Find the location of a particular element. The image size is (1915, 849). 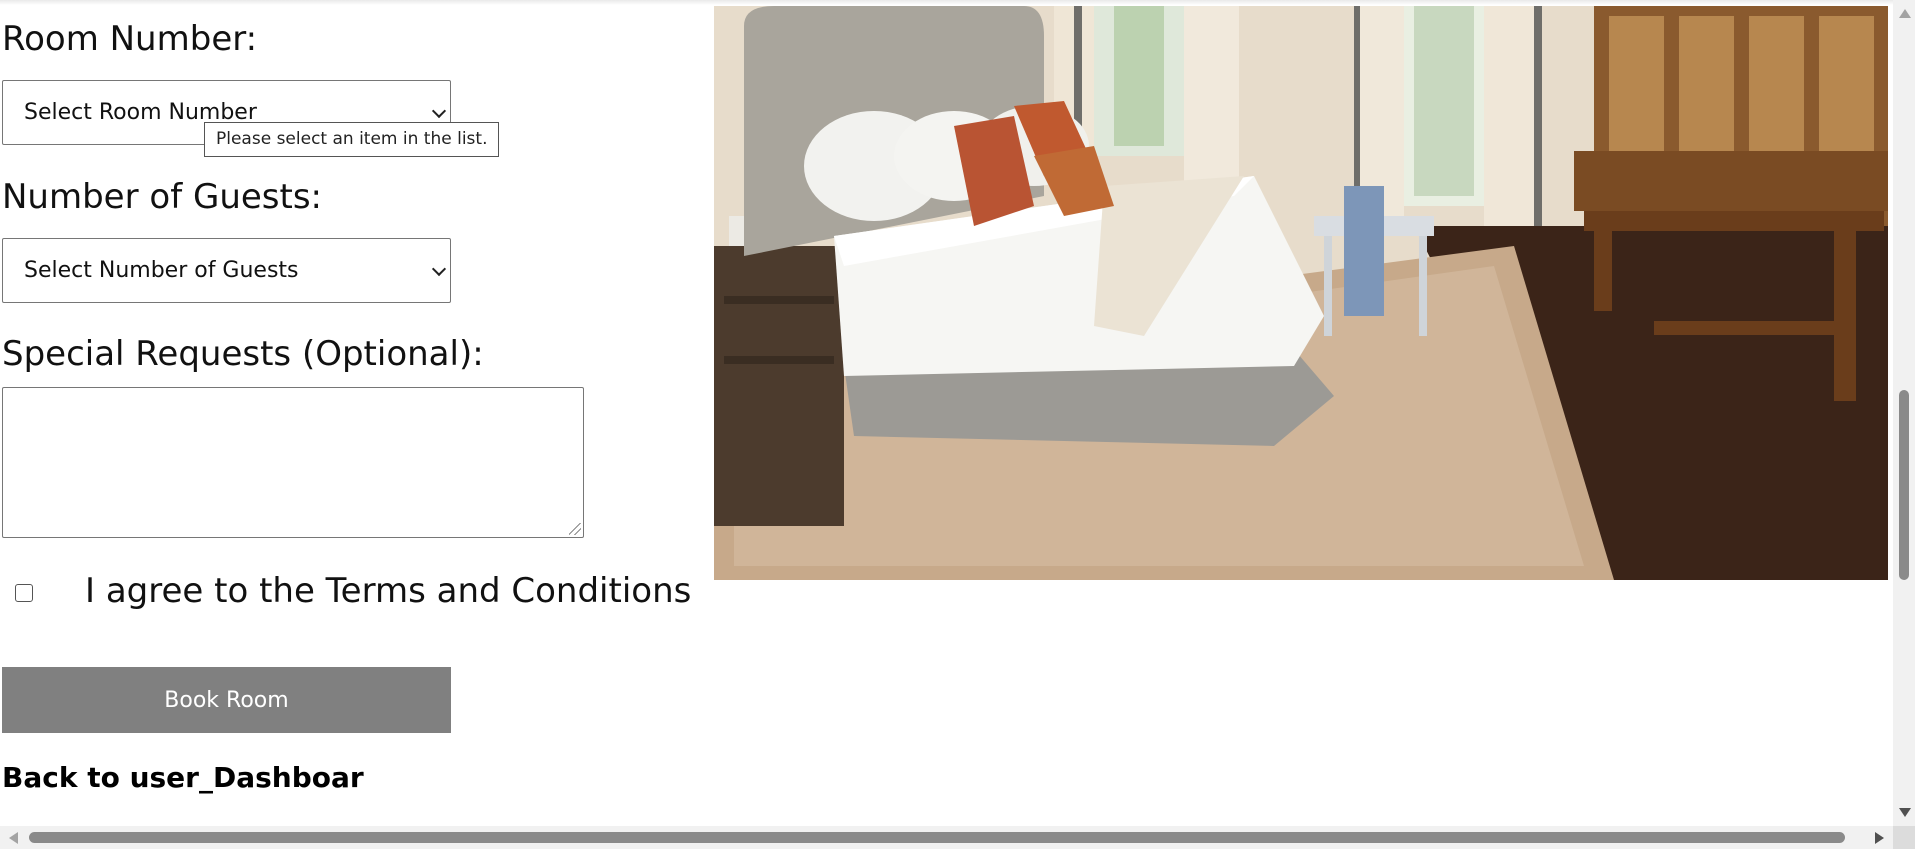

guests-select-value: Select Number of Guests is located at coordinates (161, 270).